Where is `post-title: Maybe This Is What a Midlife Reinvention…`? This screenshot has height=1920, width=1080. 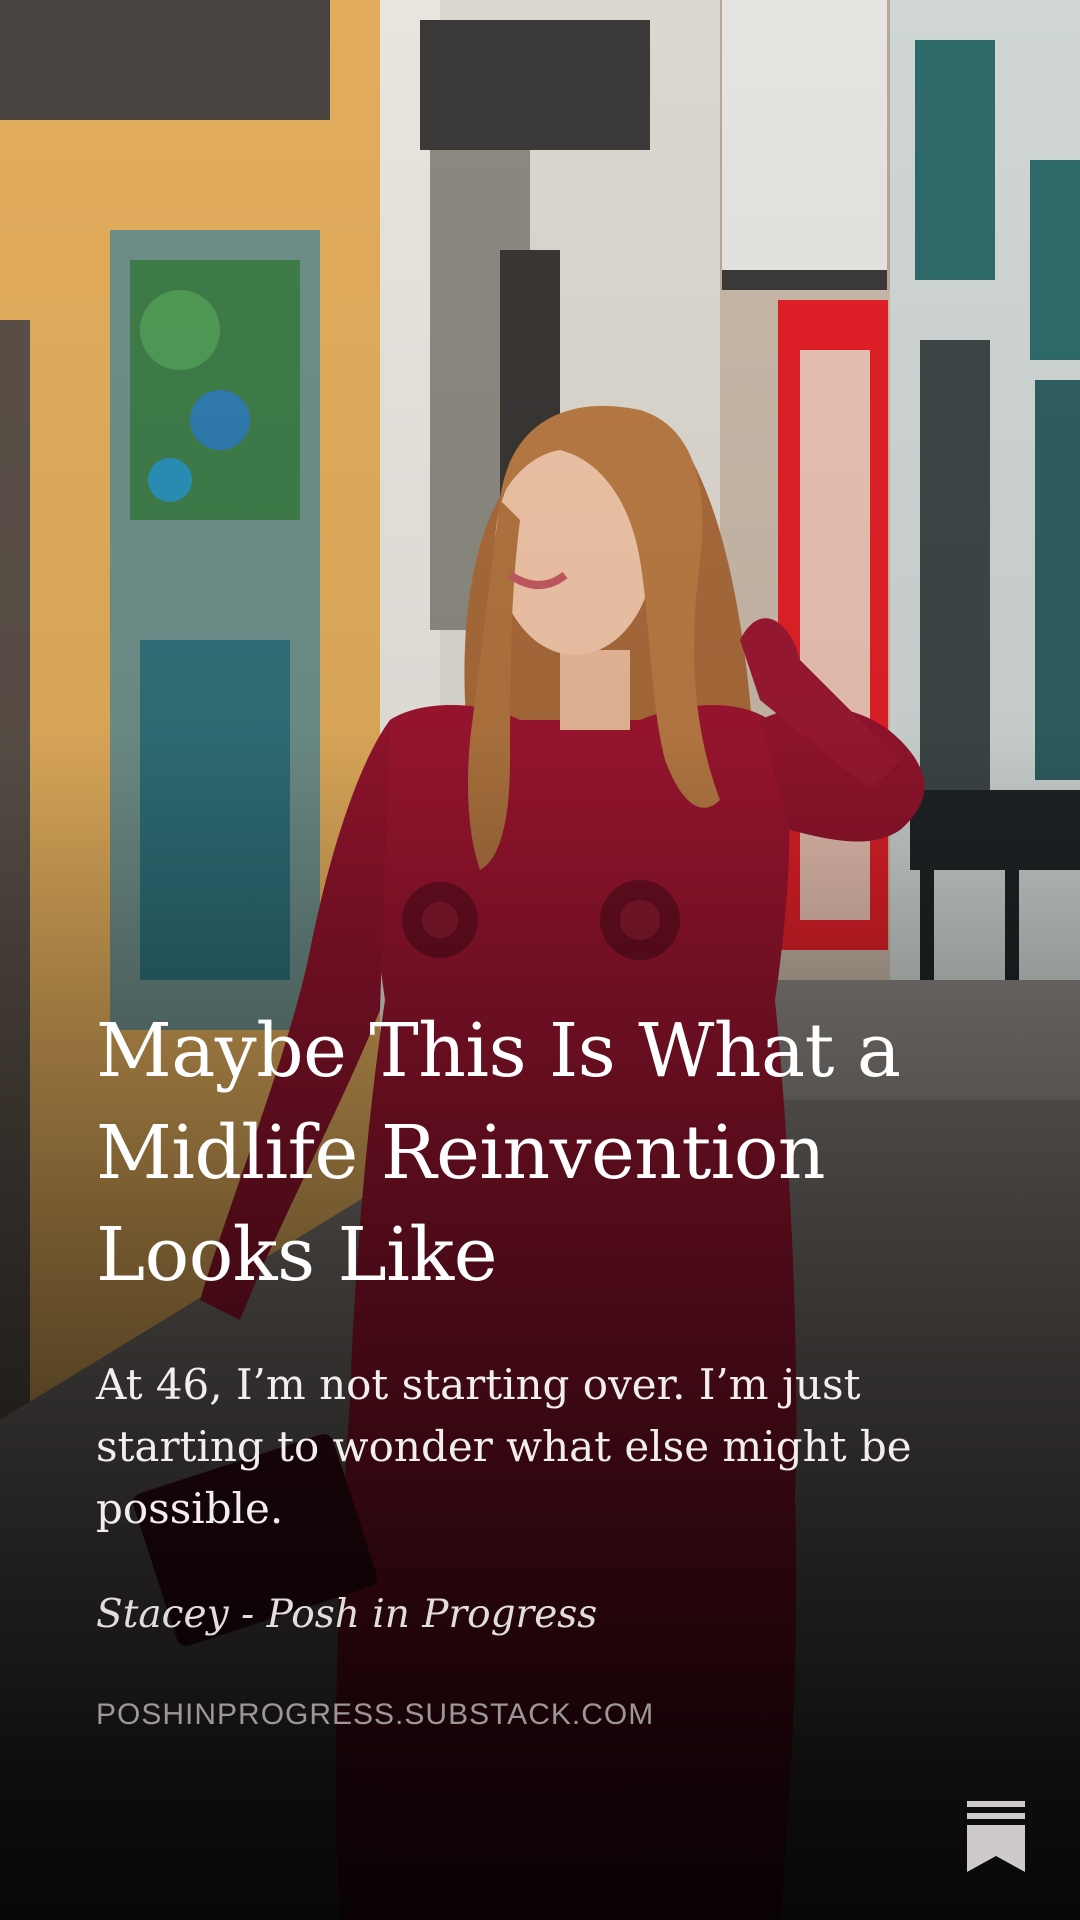
post-title: Maybe This Is What a Midlife Reinvention… is located at coordinates (536, 1153).